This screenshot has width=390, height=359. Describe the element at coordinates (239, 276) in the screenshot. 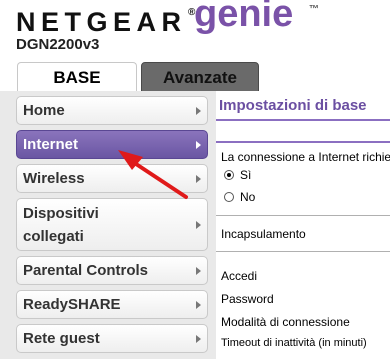

I see `login-label: Accedi` at that location.